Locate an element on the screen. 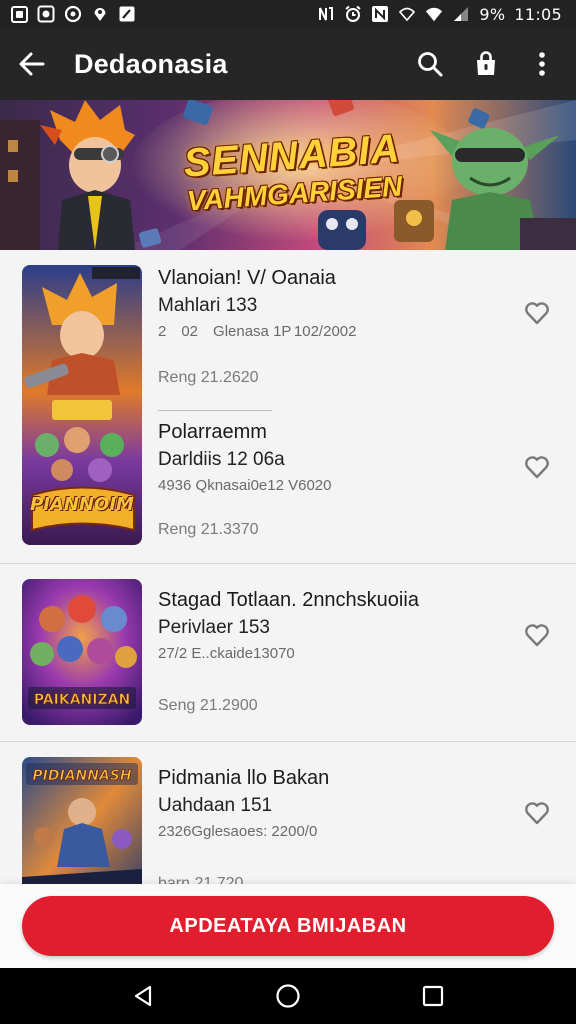 This screenshot has width=576, height=1024. cover-overlay-text: PIANNOIM is located at coordinates (82, 504).